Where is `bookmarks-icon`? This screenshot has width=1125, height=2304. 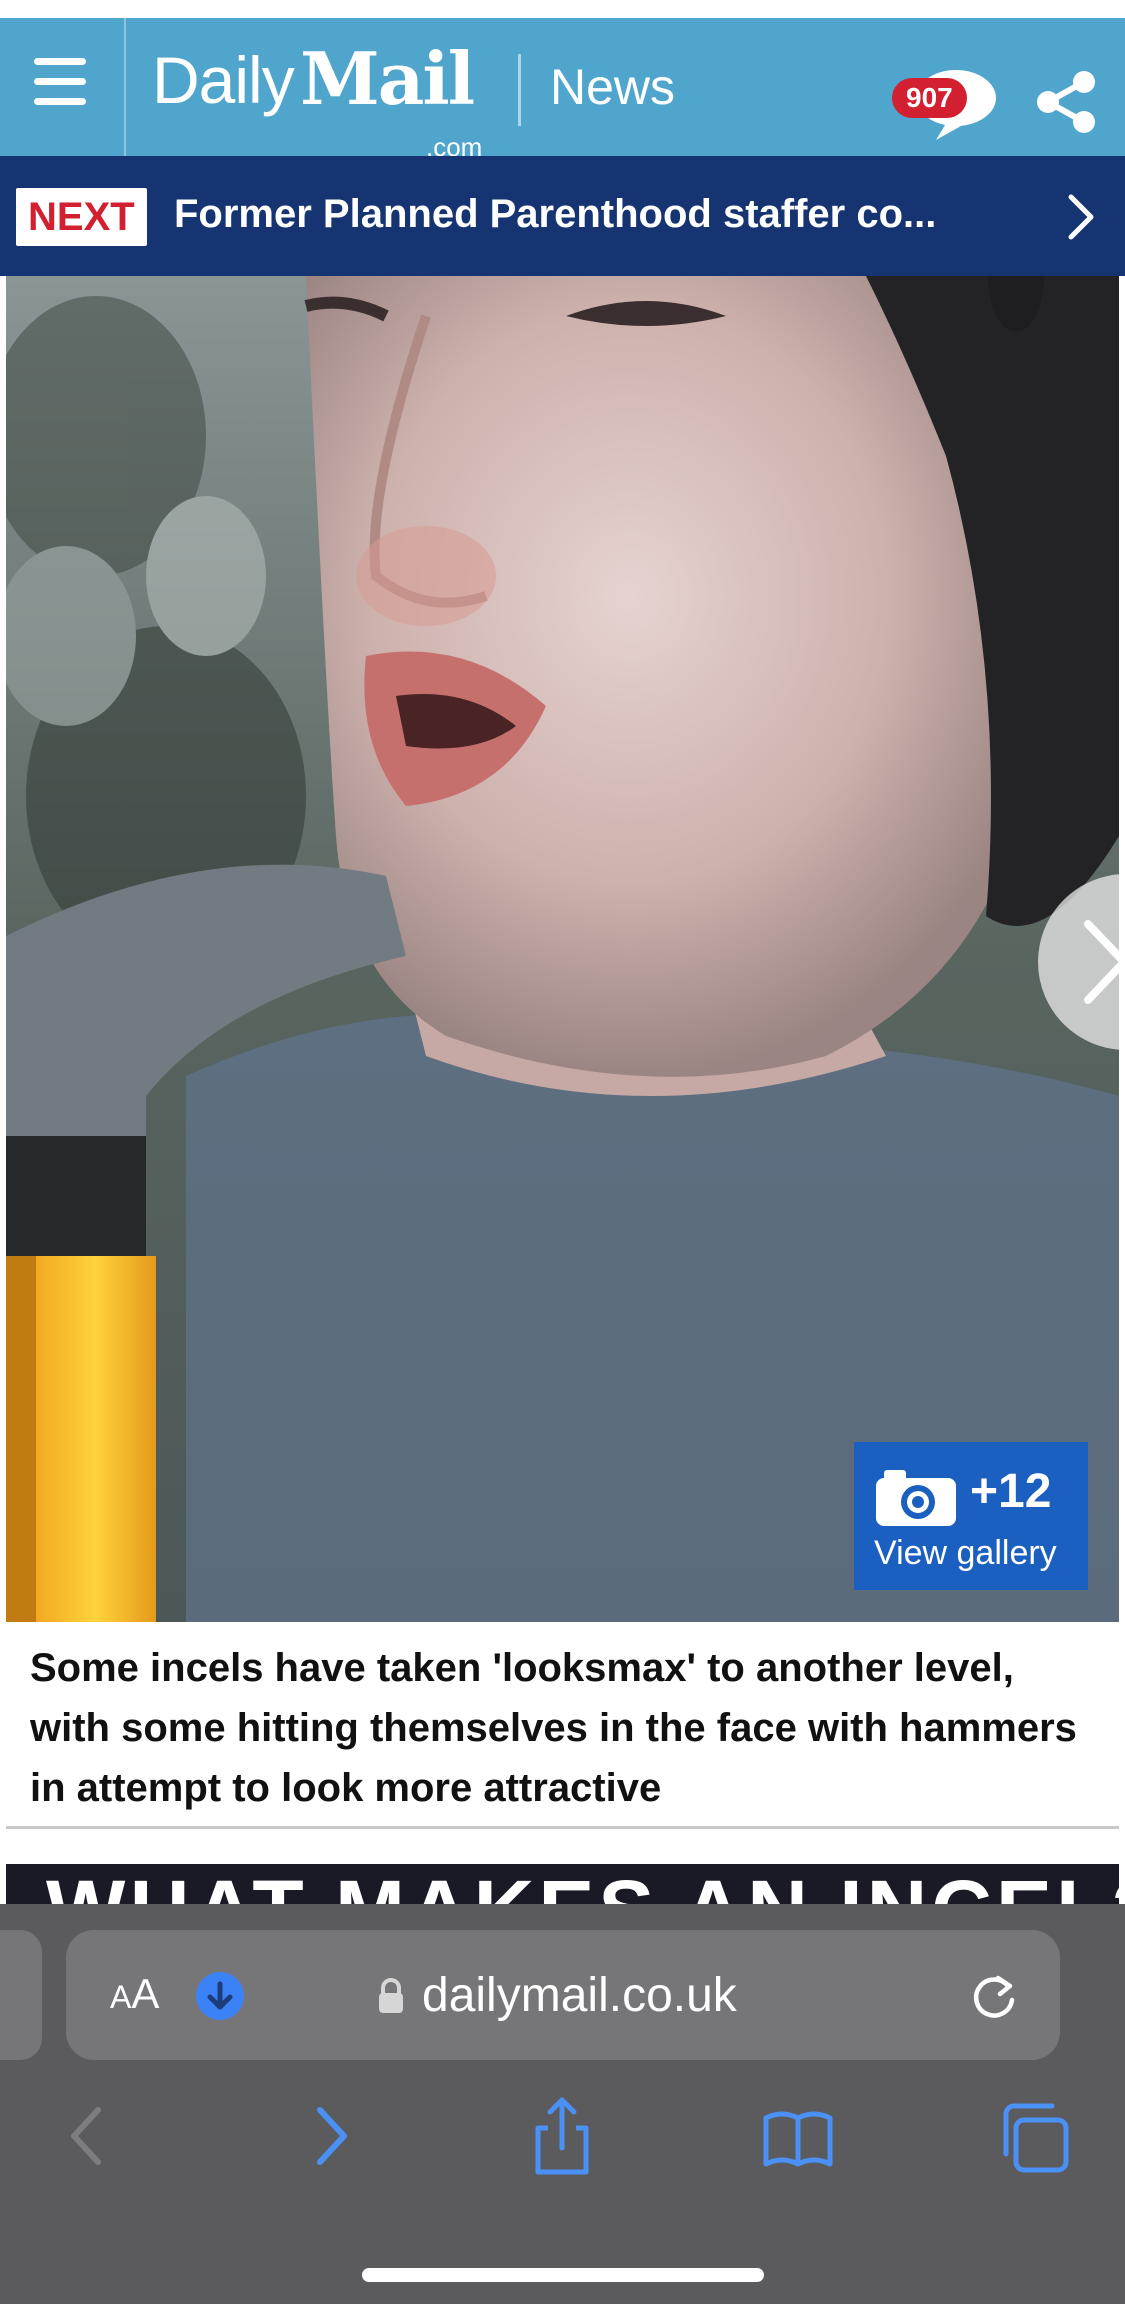 bookmarks-icon is located at coordinates (798, 2136).